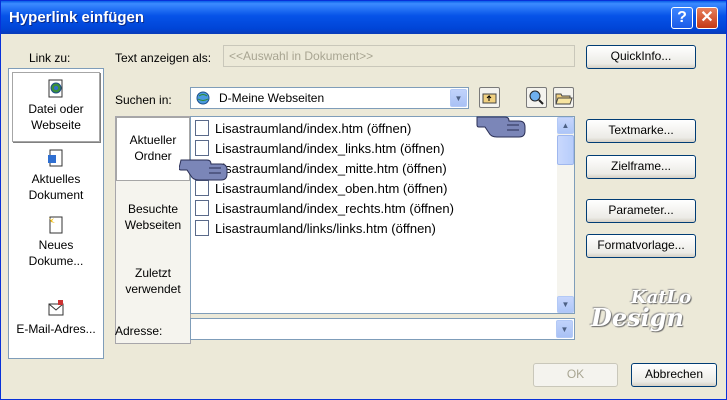  Describe the element at coordinates (56, 125) in the screenshot. I see `nav-file-line2: Webseite` at that location.